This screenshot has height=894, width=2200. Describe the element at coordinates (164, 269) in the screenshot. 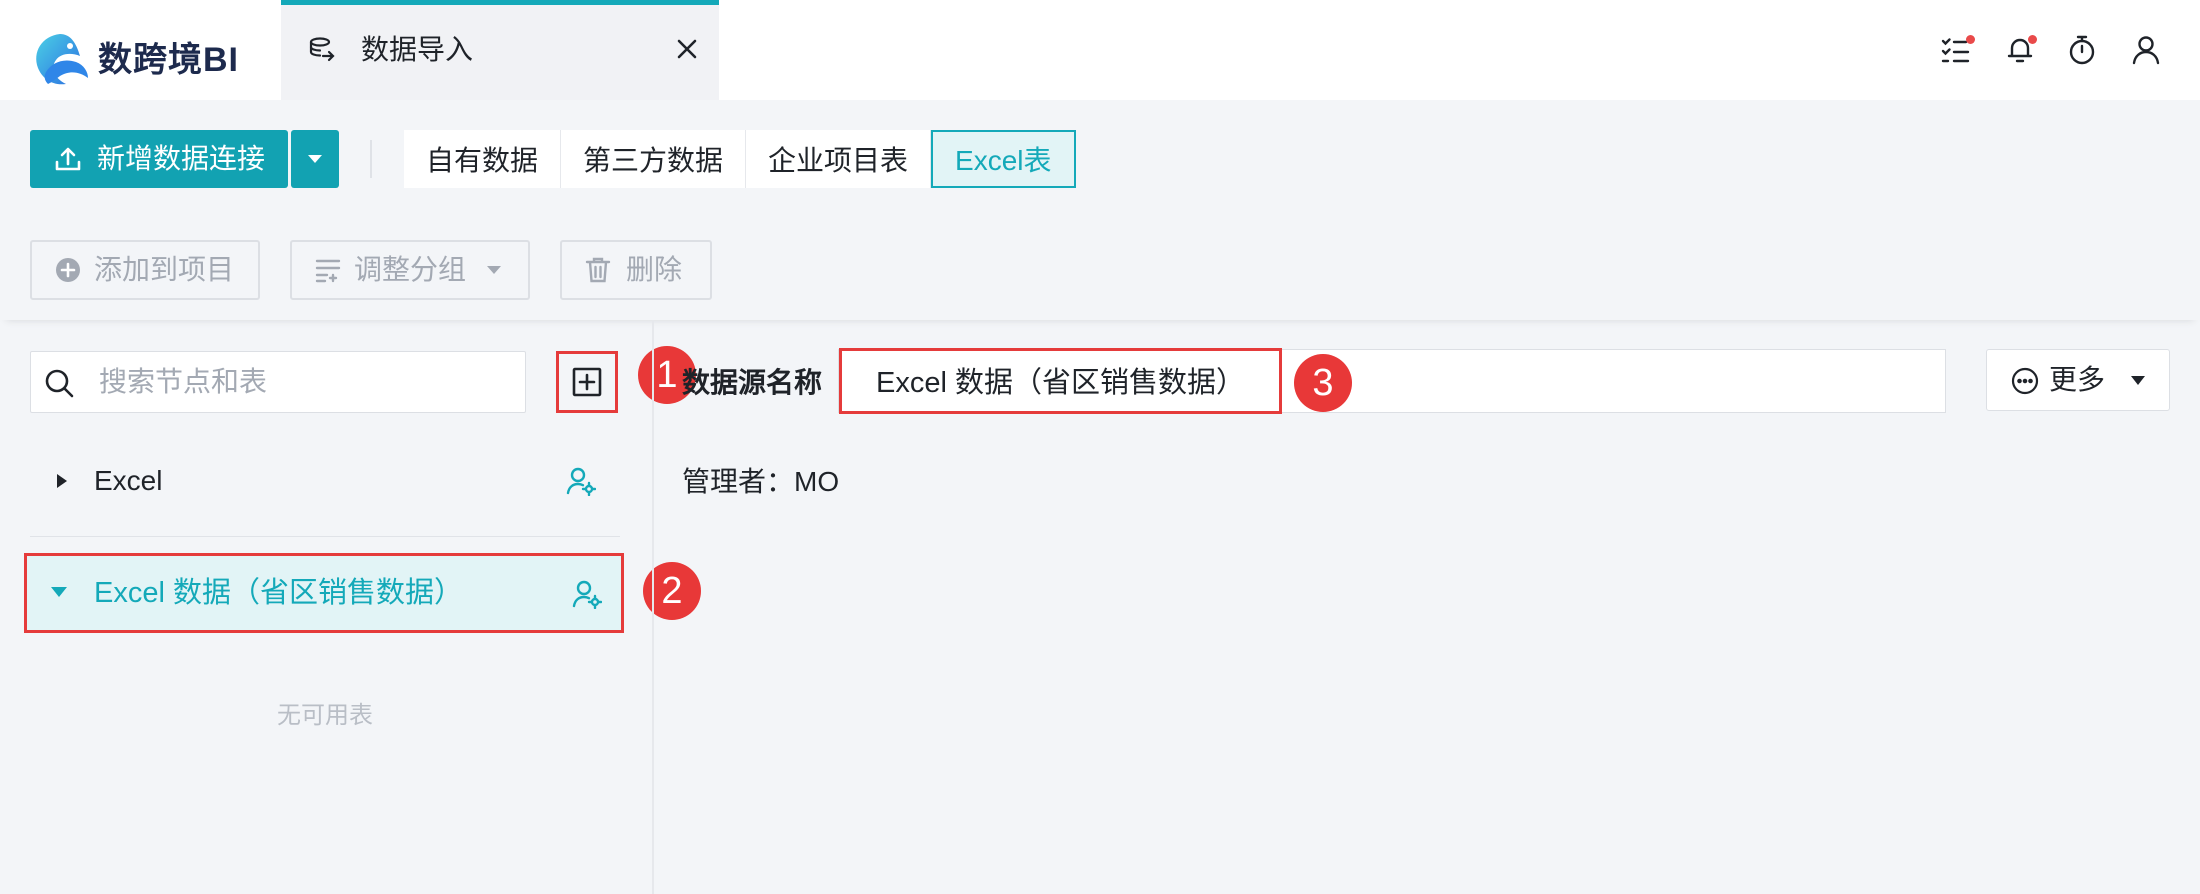

I see `add-to-project-label: 添加到项目` at that location.